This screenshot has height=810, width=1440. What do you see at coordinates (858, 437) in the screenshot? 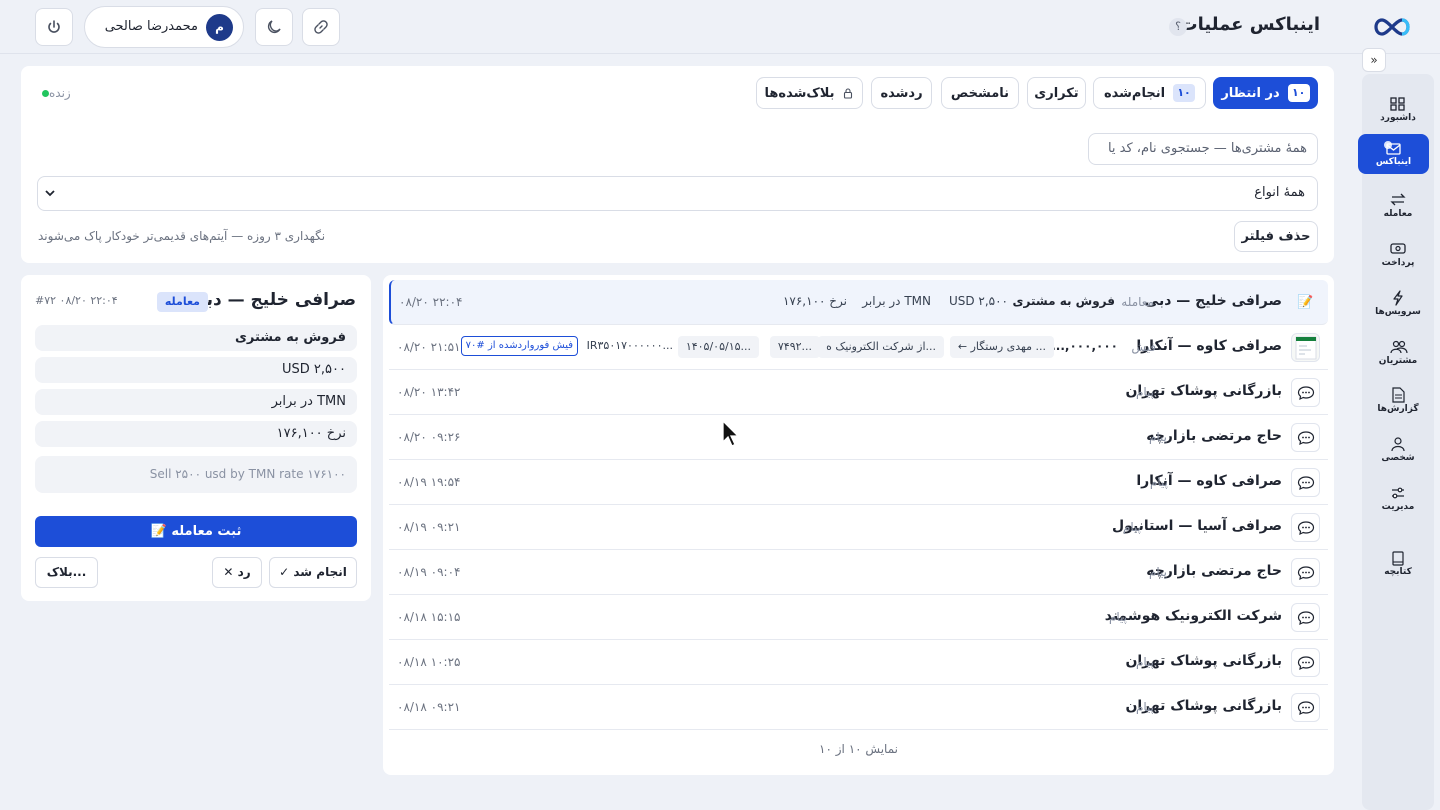
I see `list-item: حاج مرتضی بازارچه پیام ۰۸/۲۰ ۰۹:۲۶` at bounding box center [858, 437].